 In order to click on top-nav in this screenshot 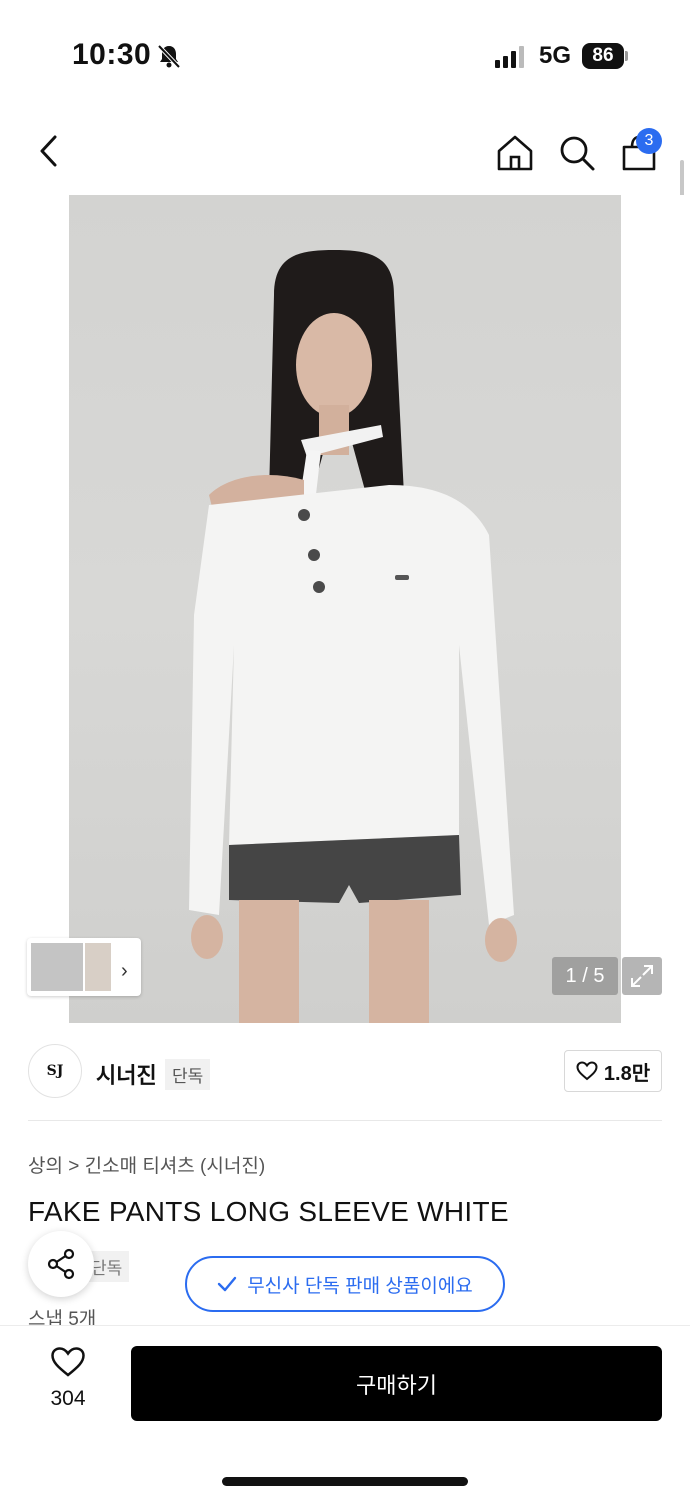, I will do `click(345, 152)`.